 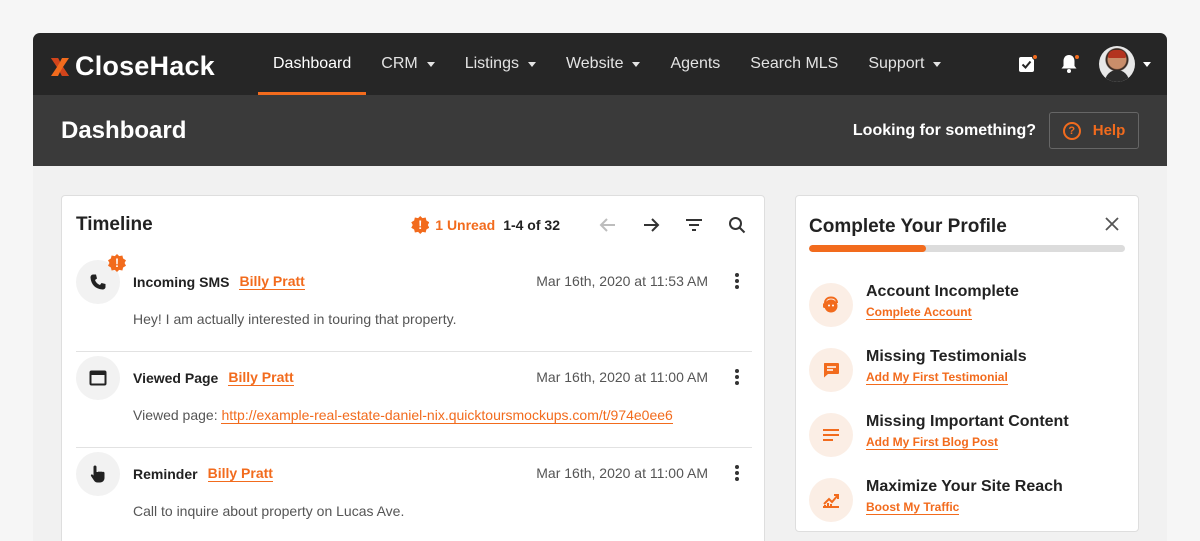 I want to click on event-type: Reminder, so click(x=165, y=473).